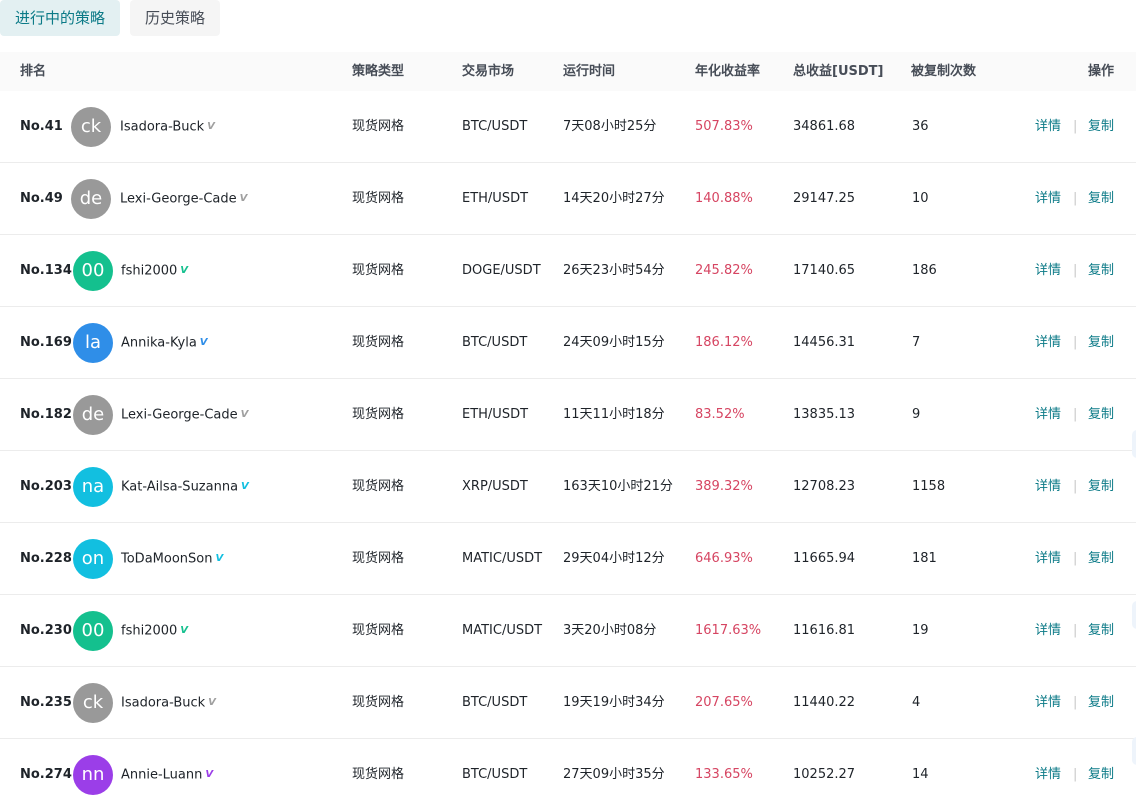 The width and height of the screenshot is (1136, 805). What do you see at coordinates (614, 342) in the screenshot?
I see `runtime: 24天09小时15分` at bounding box center [614, 342].